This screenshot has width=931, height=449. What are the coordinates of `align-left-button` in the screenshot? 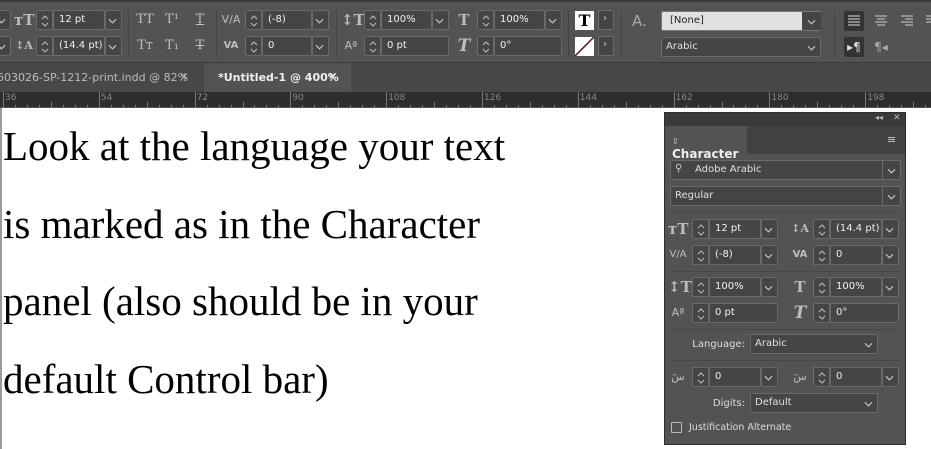 It's located at (854, 21).